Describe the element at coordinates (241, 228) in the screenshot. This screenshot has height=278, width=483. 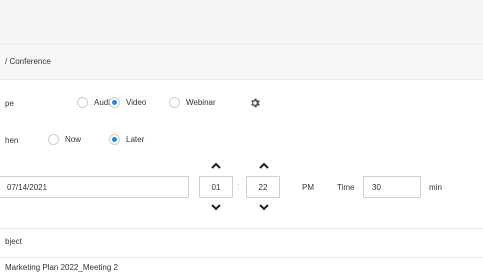
I see `divider` at that location.